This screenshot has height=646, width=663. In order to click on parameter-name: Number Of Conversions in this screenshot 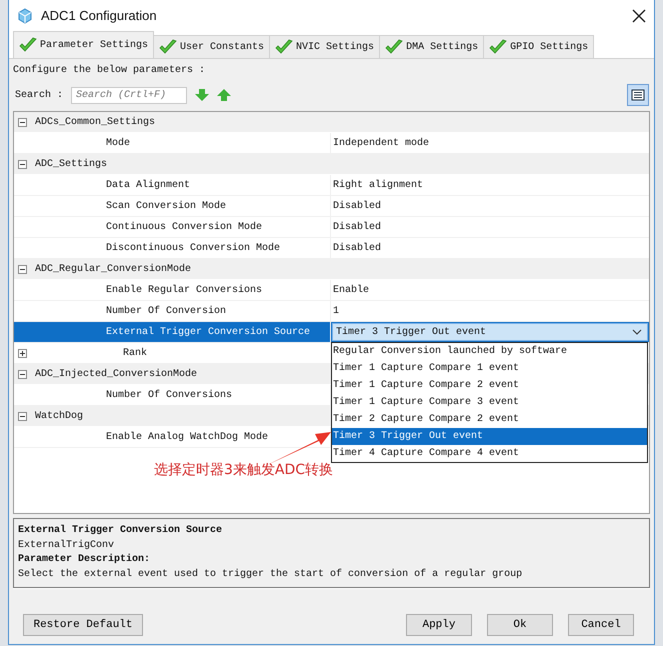, I will do `click(172, 395)`.